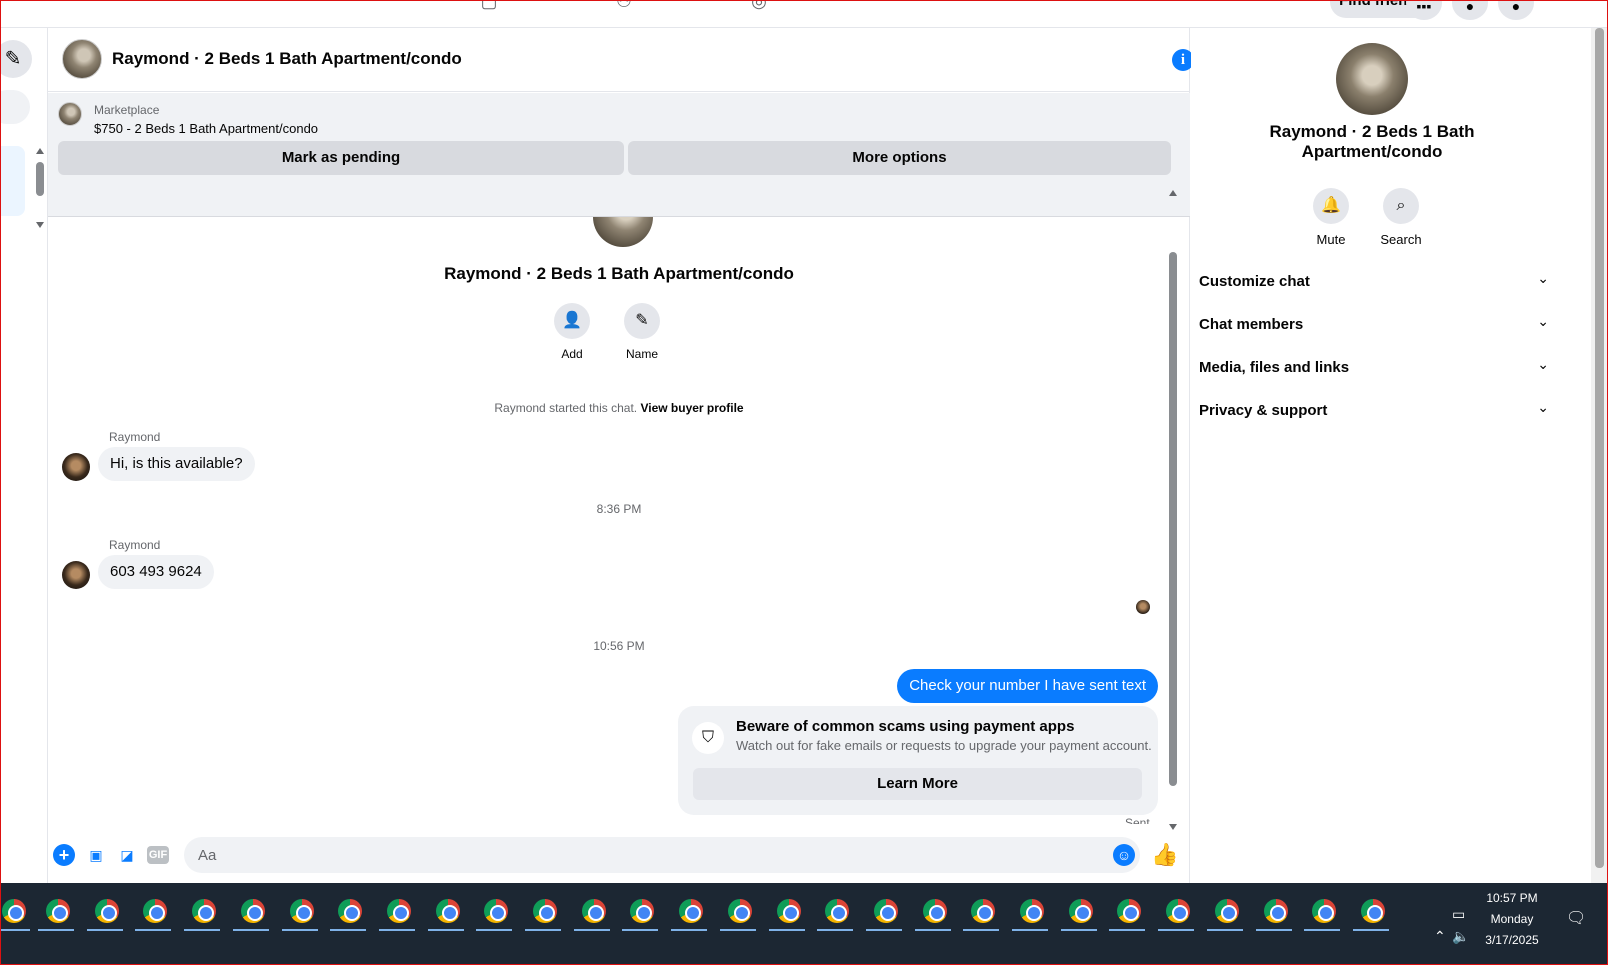  Describe the element at coordinates (287, 59) in the screenshot. I see `chat-title: Raymond · 2 Beds 1 Bath Apartment/condo` at that location.